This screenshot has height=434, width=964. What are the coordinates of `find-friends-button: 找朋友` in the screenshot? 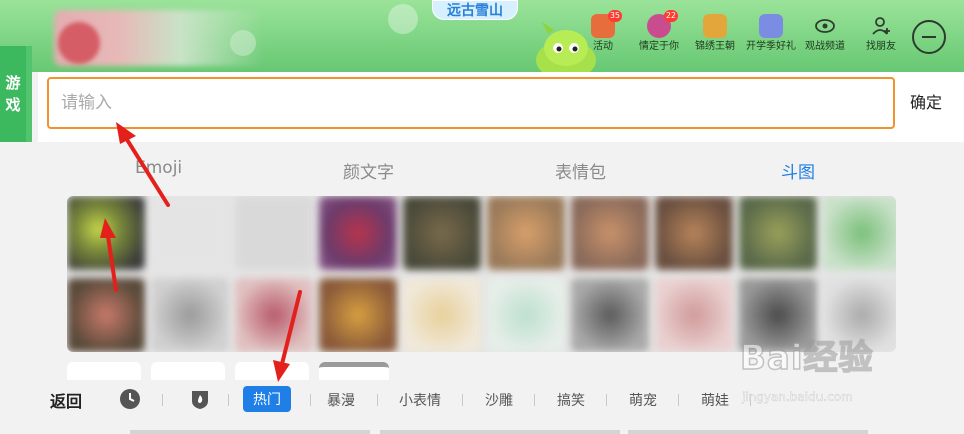 It's located at (881, 34).